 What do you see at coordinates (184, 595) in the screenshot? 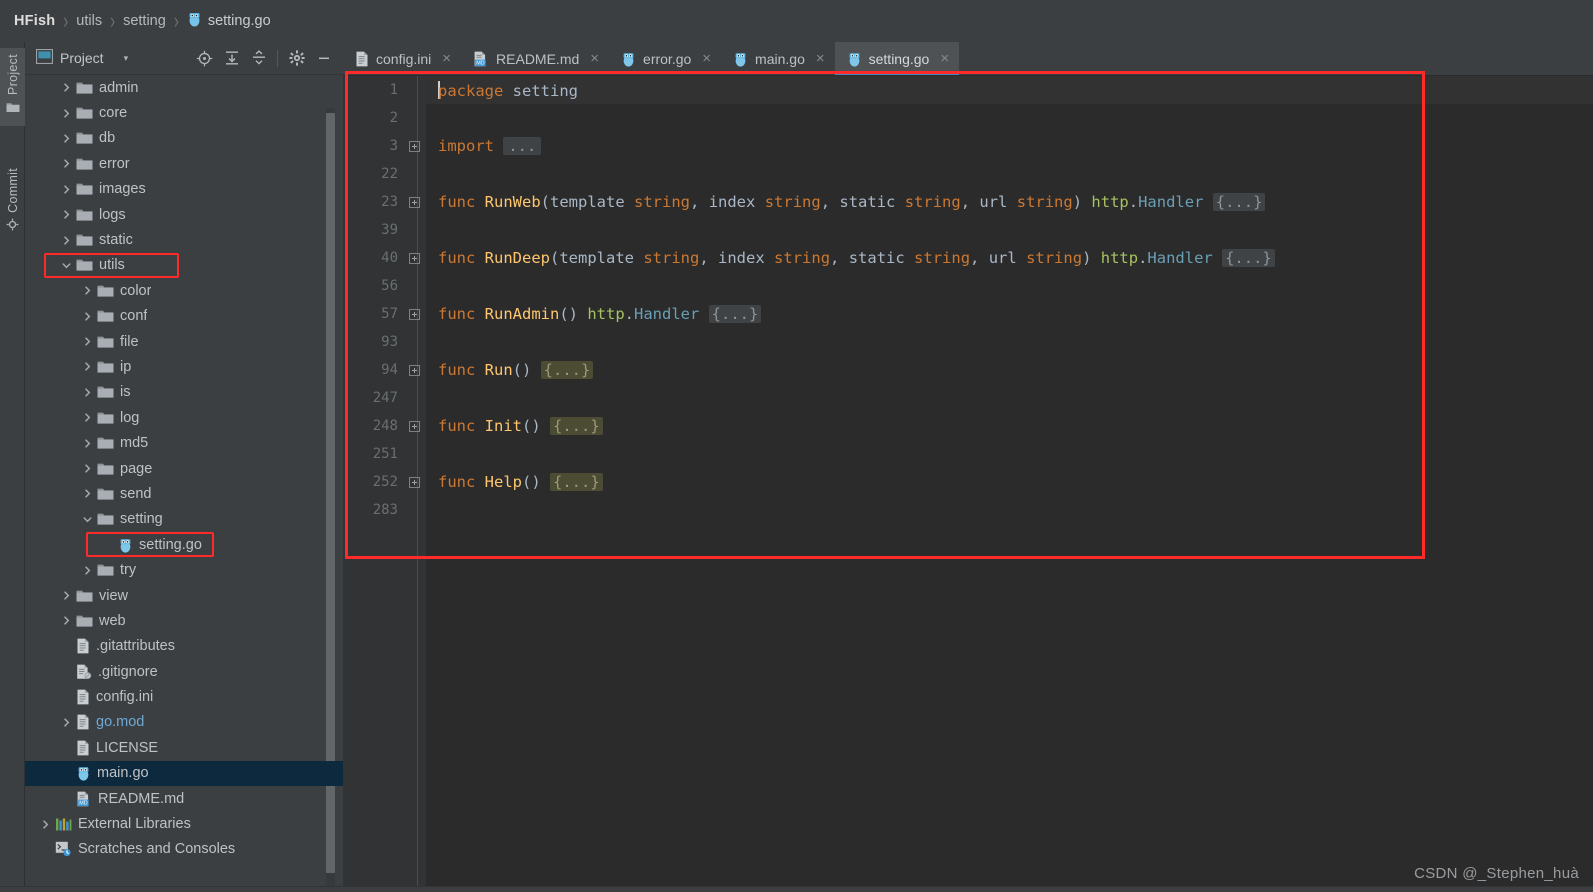
I see `tree-item-view: view` at bounding box center [184, 595].